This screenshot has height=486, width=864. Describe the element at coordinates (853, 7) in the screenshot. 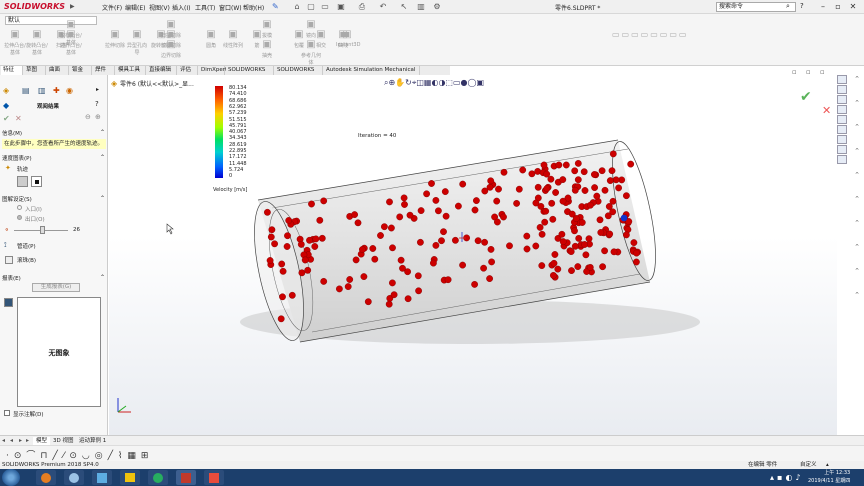

I see `close-button: ✕` at that location.